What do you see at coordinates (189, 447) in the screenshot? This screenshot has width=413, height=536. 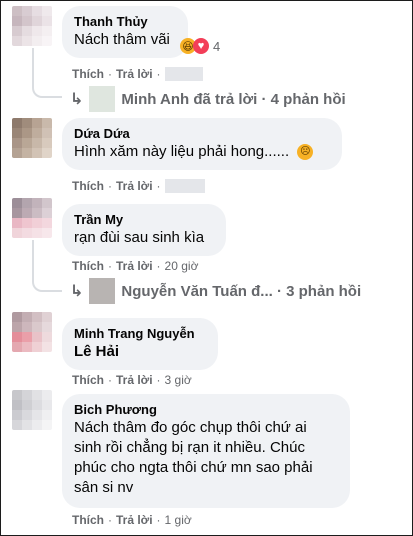 I see `comment-text-line: sinh rồi chẳng bị rạn it nhiều. Chúc` at bounding box center [189, 447].